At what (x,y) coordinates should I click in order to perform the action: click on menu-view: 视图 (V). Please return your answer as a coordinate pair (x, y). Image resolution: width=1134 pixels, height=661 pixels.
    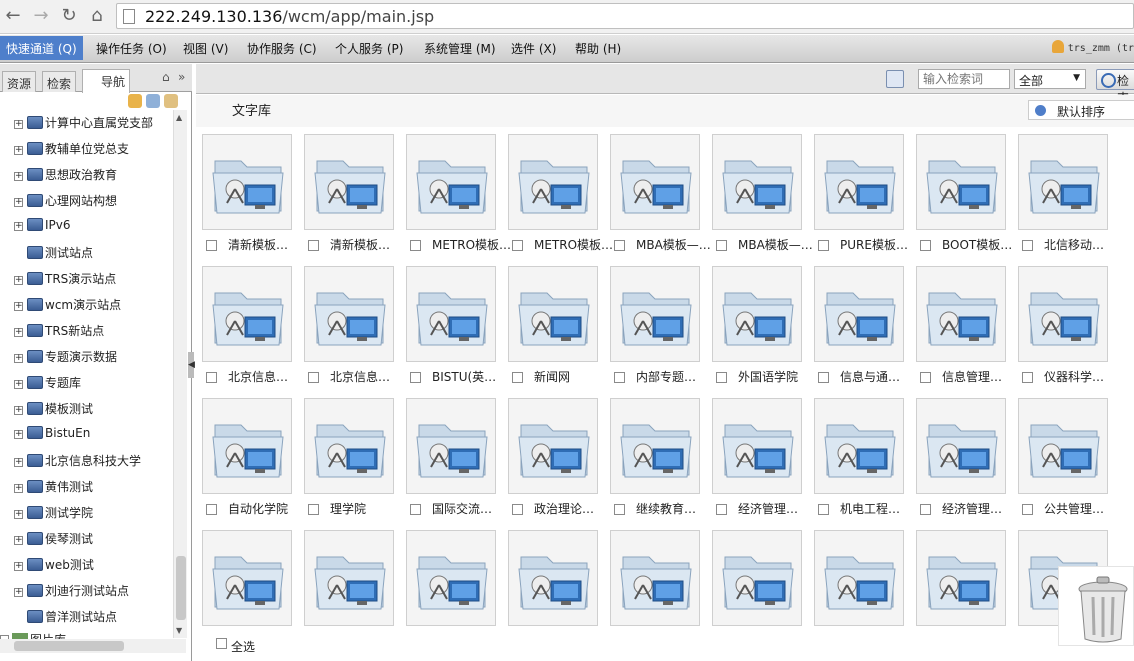
    Looking at the image, I should click on (205, 48).